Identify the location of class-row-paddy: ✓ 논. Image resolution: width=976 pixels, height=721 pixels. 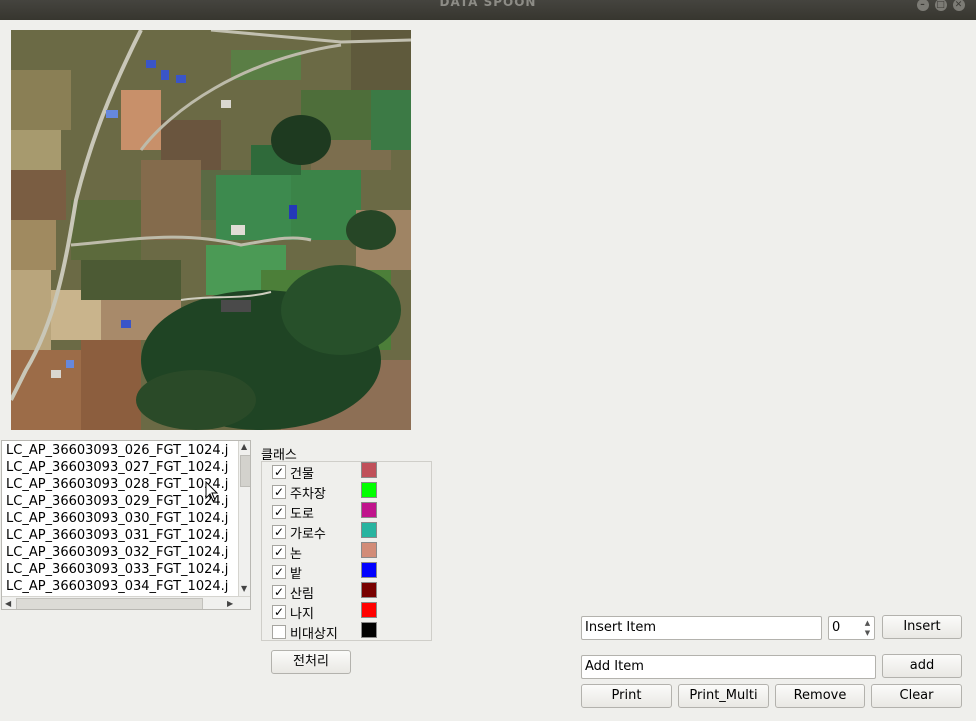
(352, 552).